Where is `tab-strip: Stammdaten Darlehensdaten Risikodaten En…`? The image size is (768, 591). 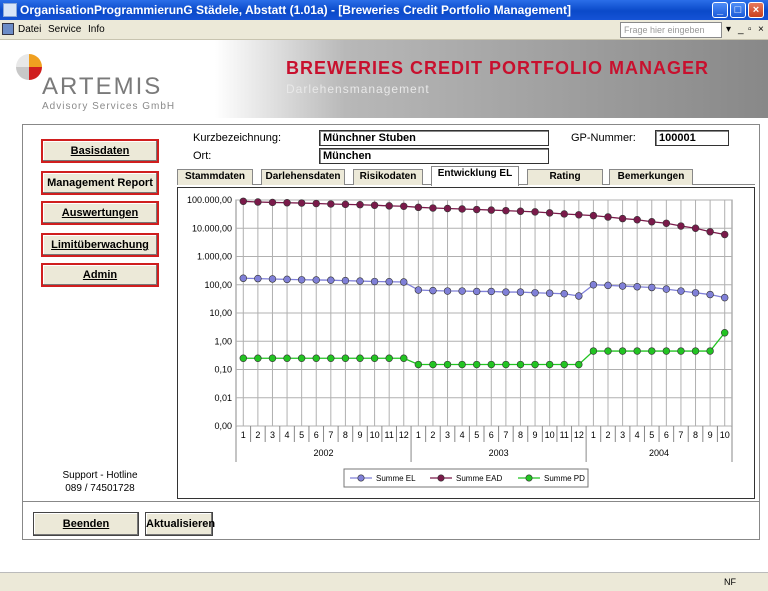
tab-strip: Stammdaten Darlehensdaten Risikodaten En… is located at coordinates (466, 176).